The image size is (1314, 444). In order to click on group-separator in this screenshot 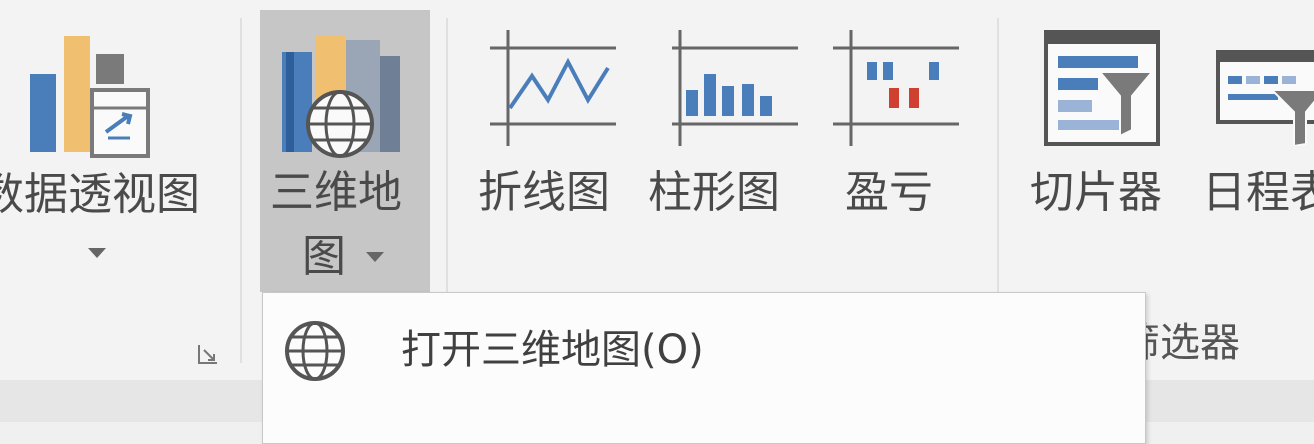, I will do `click(241, 190)`.